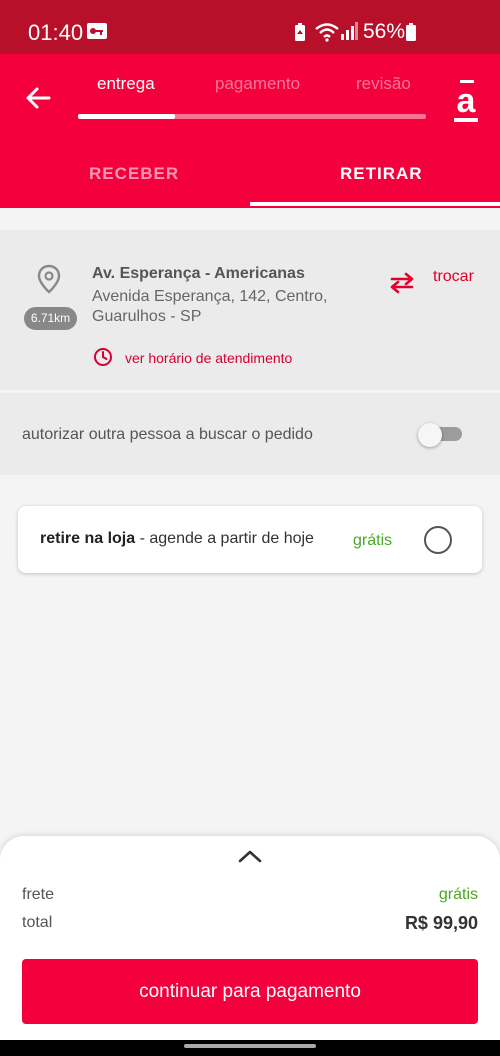  Describe the element at coordinates (458, 894) in the screenshot. I see `shipping-value: grátis` at that location.